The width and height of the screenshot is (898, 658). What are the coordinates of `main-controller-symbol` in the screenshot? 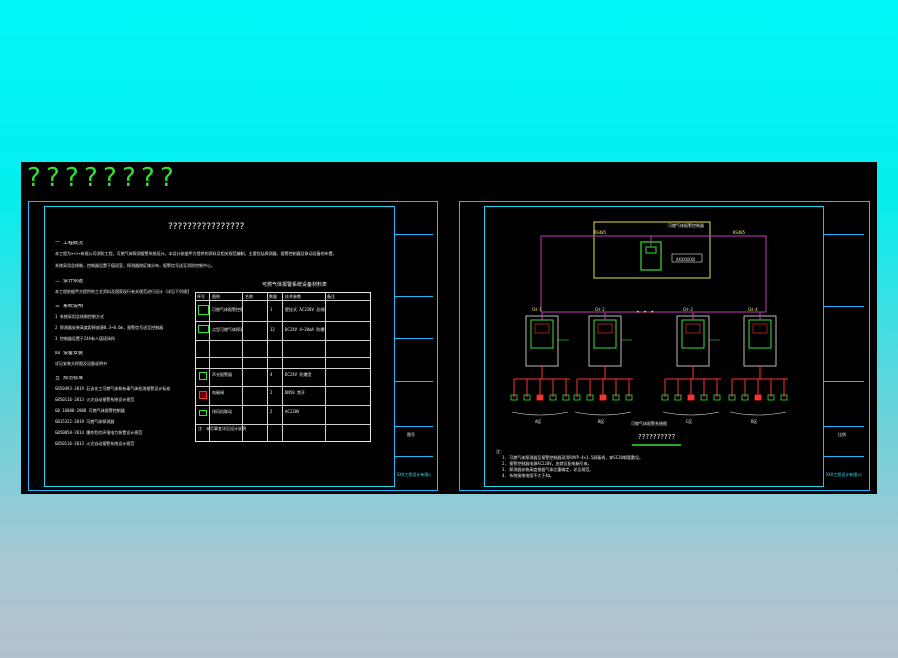 It's located at (651, 256).